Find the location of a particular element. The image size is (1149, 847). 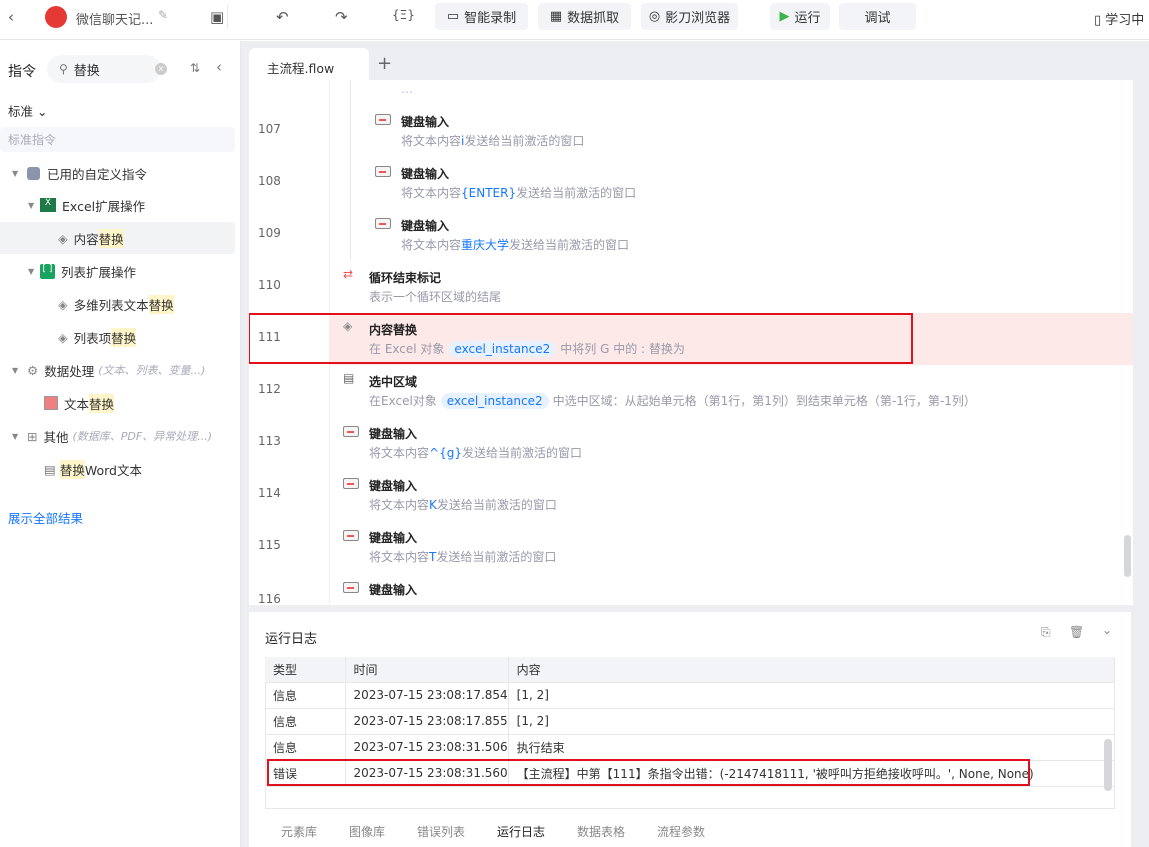

list-icon: [ ] is located at coordinates (47, 271).